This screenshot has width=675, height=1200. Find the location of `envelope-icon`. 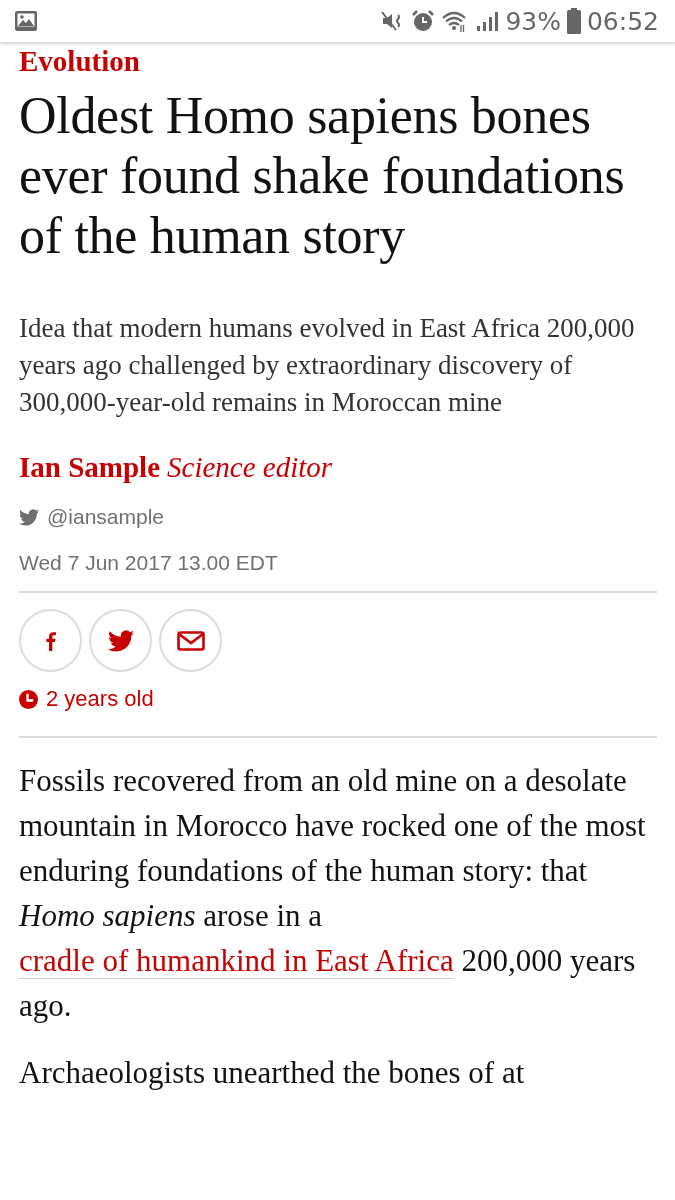

envelope-icon is located at coordinates (190, 640).